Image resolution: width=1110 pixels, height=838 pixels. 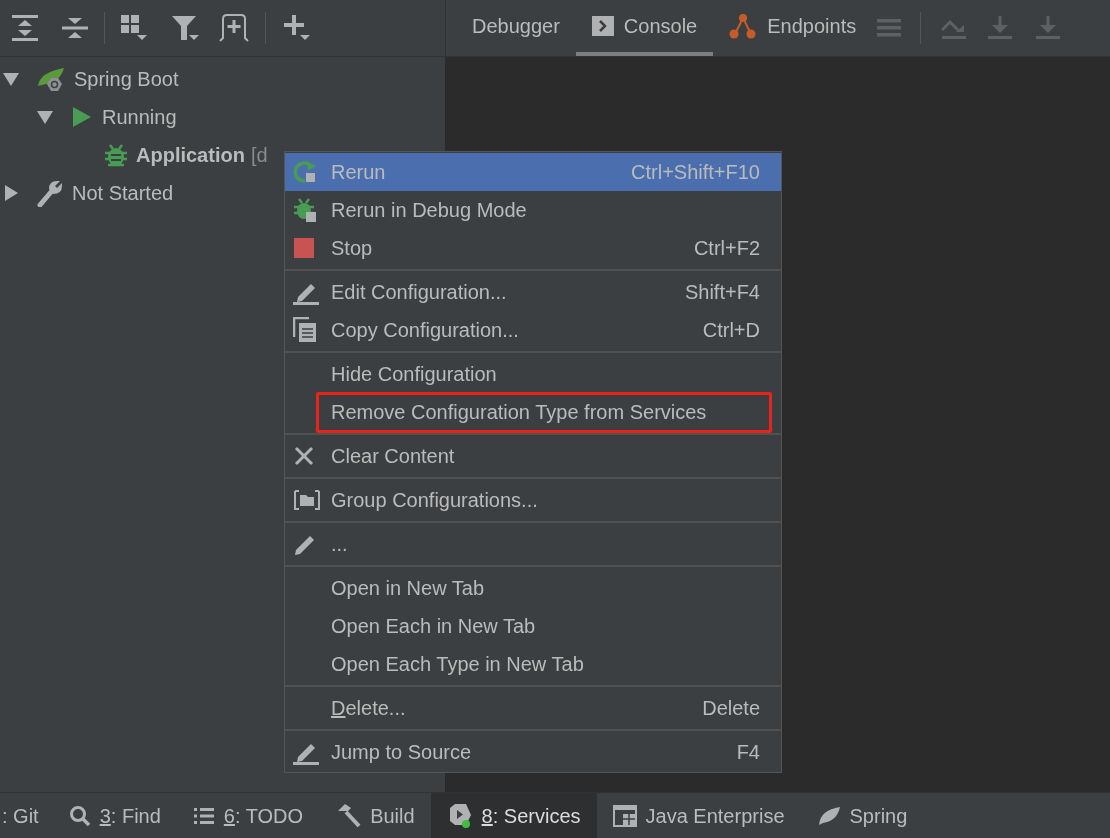 What do you see at coordinates (79, 815) in the screenshot?
I see `search-icon` at bounding box center [79, 815].